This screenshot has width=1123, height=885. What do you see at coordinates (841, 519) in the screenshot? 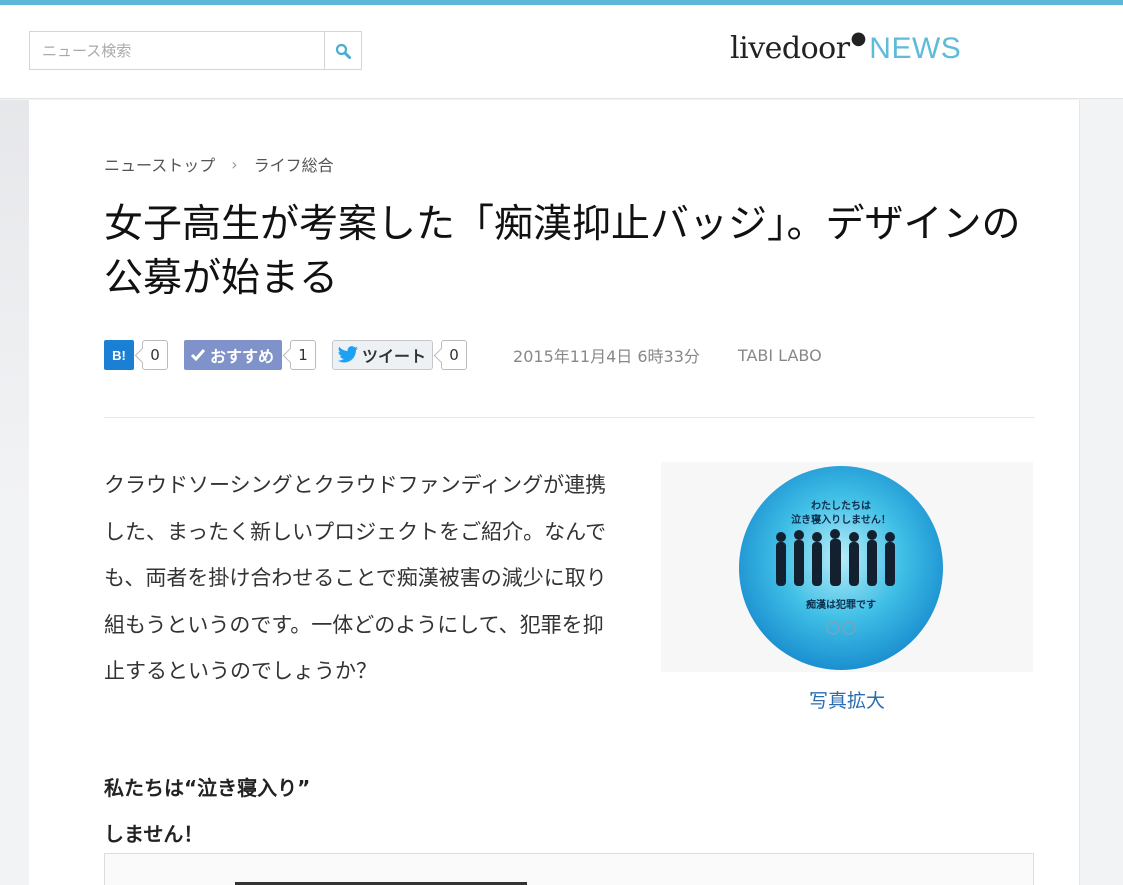
I see `badge-text-line2: 泣き寝入りしません！` at bounding box center [841, 519].